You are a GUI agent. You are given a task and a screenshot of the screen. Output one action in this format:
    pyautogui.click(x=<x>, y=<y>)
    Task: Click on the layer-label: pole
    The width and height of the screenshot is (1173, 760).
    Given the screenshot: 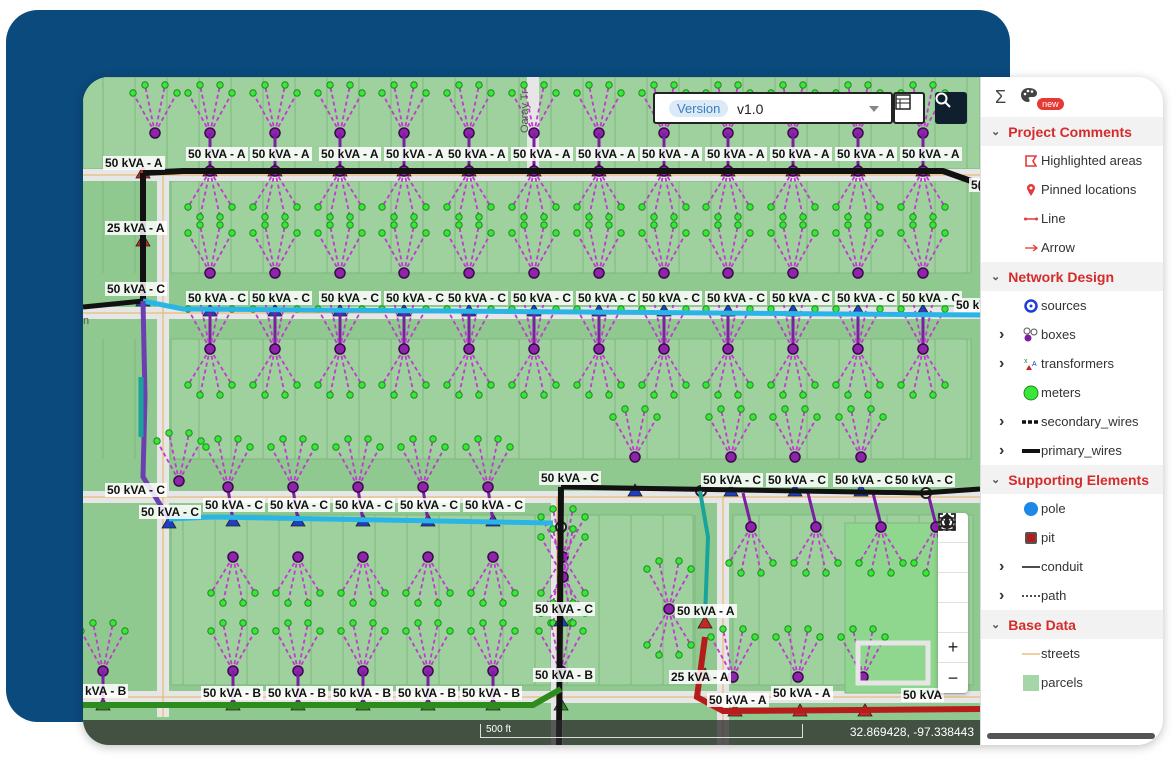 What is the action you would take?
    pyautogui.click(x=1053, y=508)
    